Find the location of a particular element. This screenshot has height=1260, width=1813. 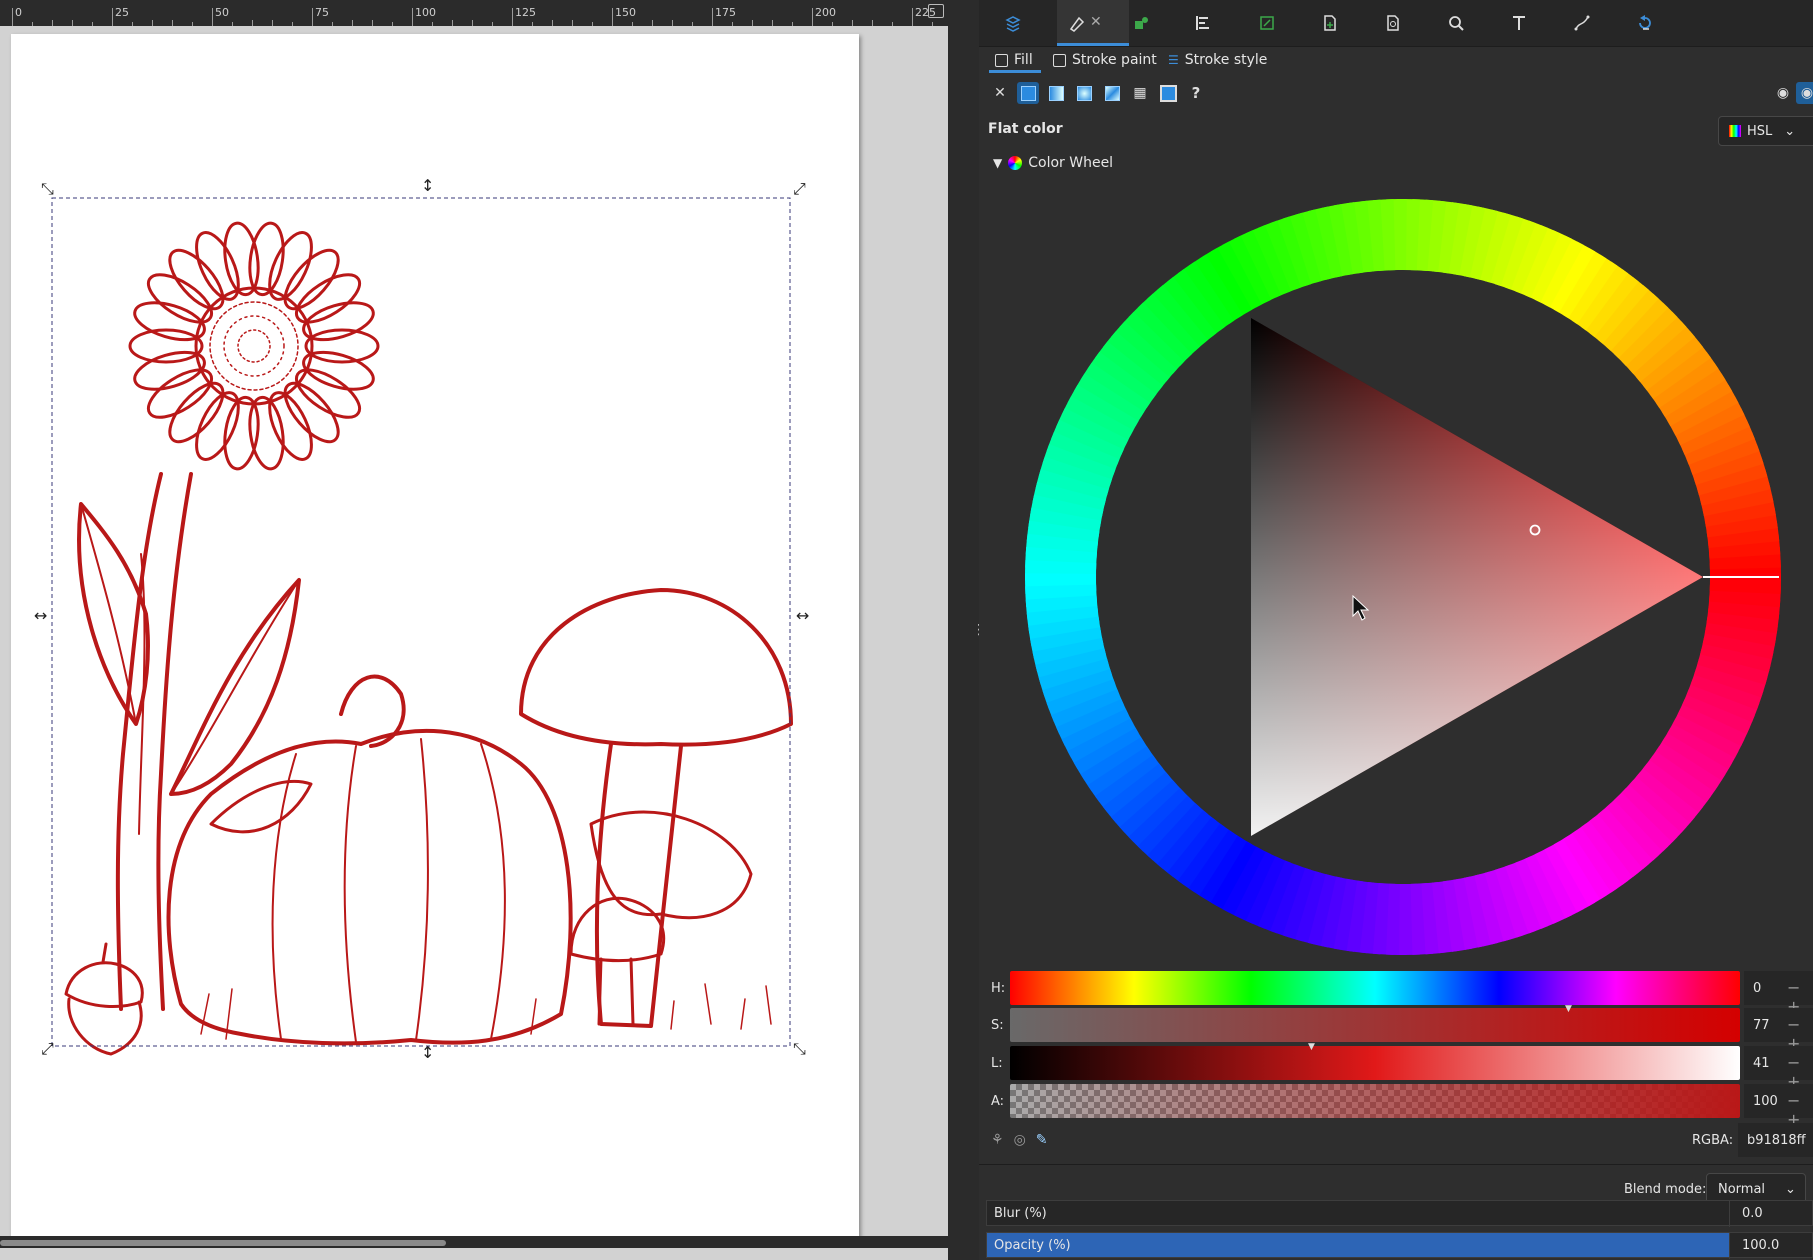

color-mode-select: HSL ⌄ is located at coordinates (1765, 131).